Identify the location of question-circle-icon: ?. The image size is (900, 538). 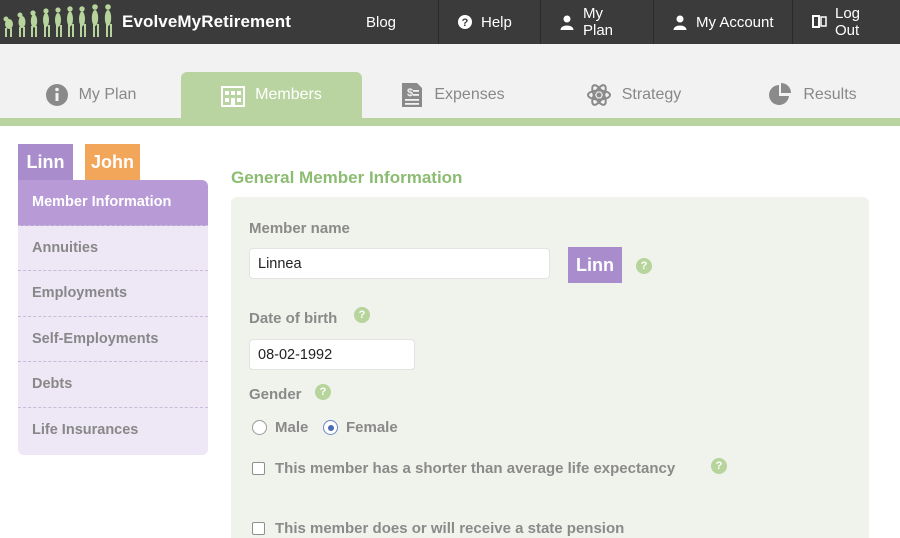
(465, 22).